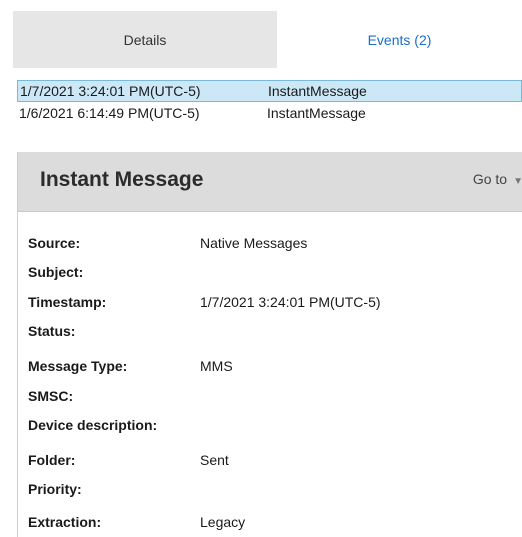  Describe the element at coordinates (110, 91) in the screenshot. I see `event-timestamp: 1/7/2021 3:24:01 PM(UTC-5)` at that location.